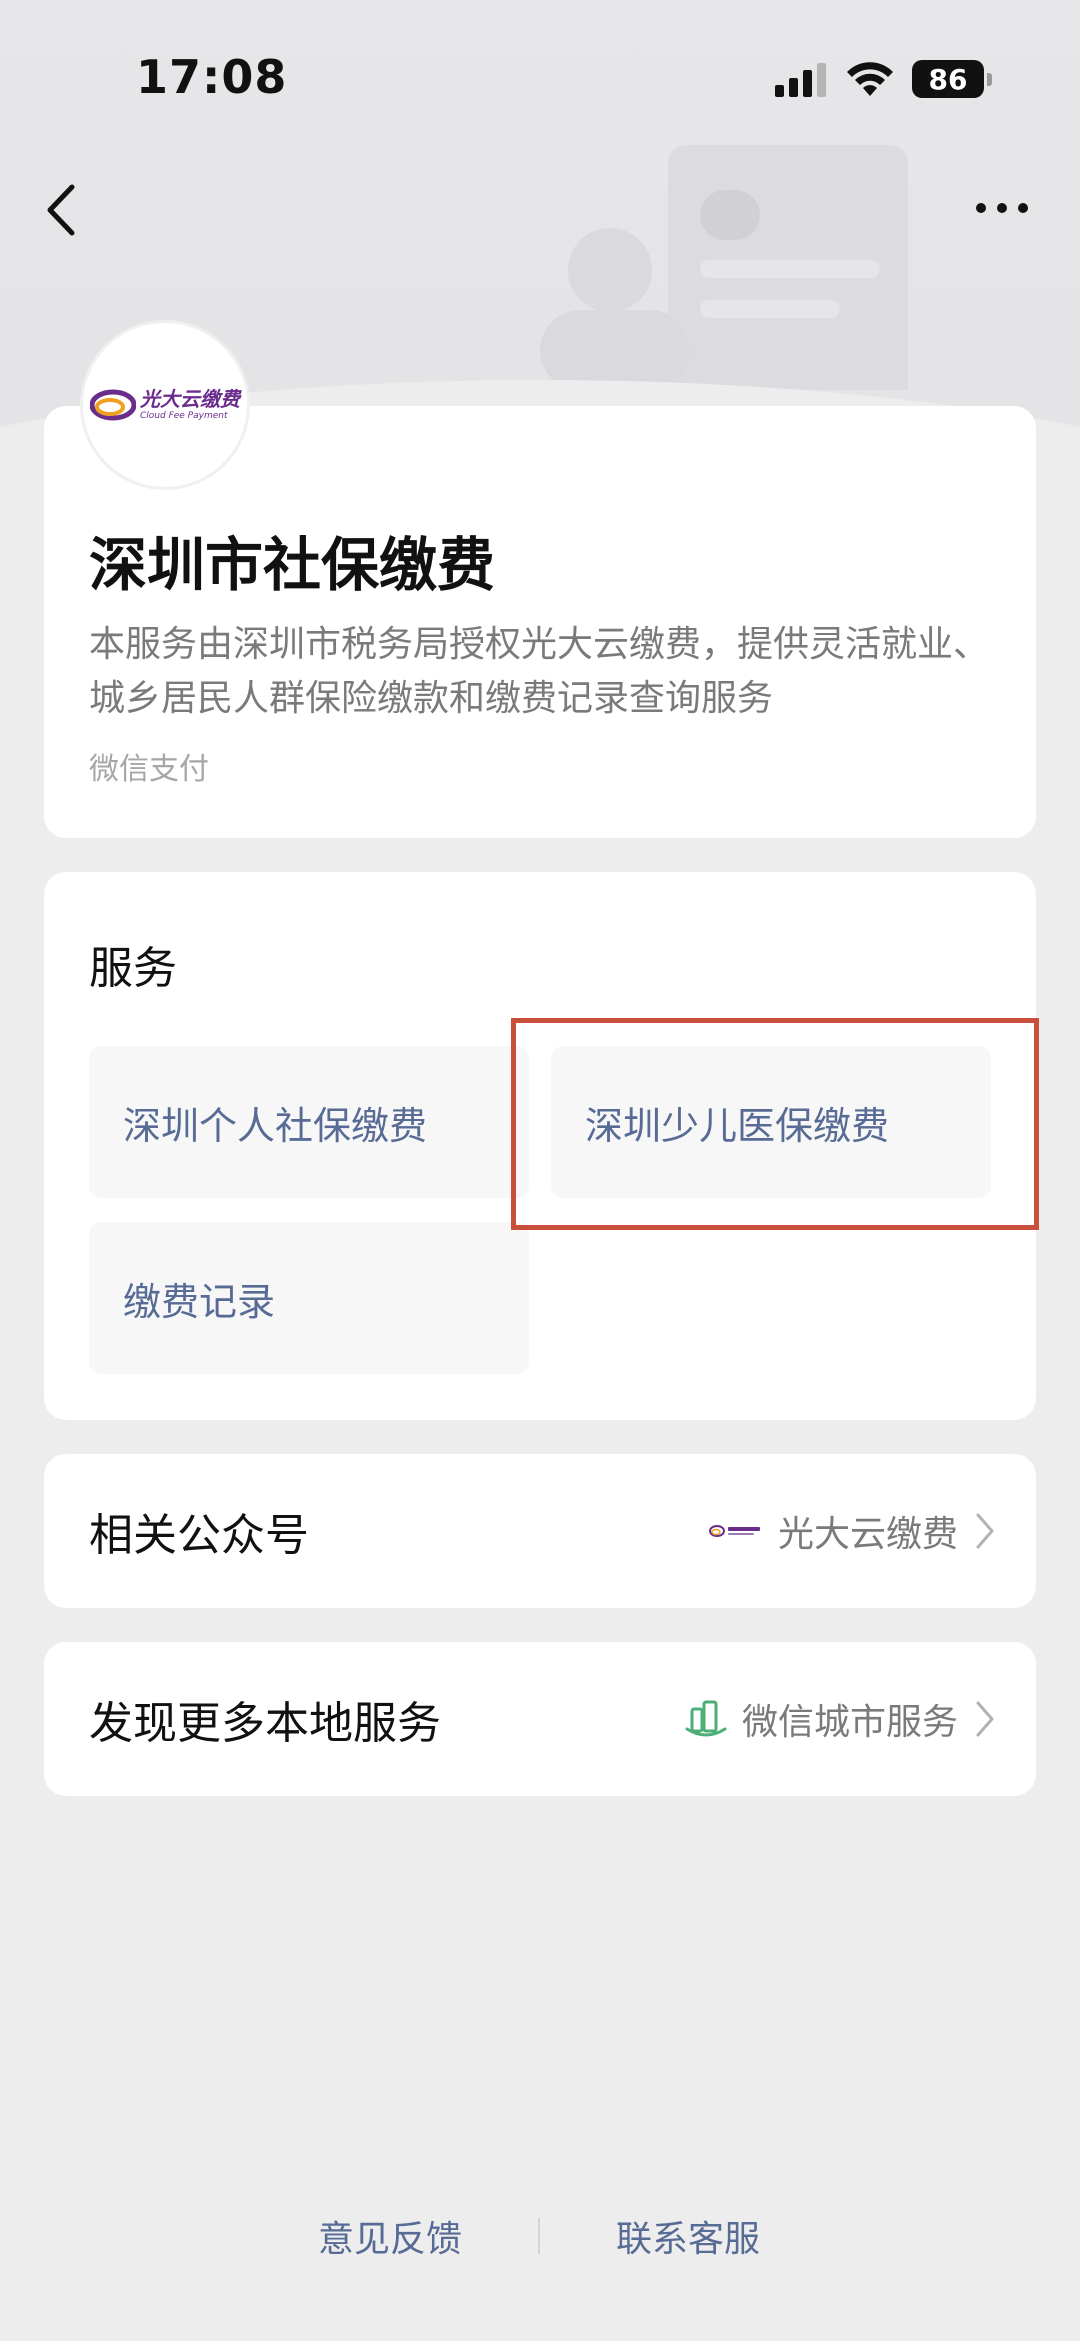  What do you see at coordinates (275, 1125) in the screenshot?
I see `service-label: 深圳个人社保缴费` at bounding box center [275, 1125].